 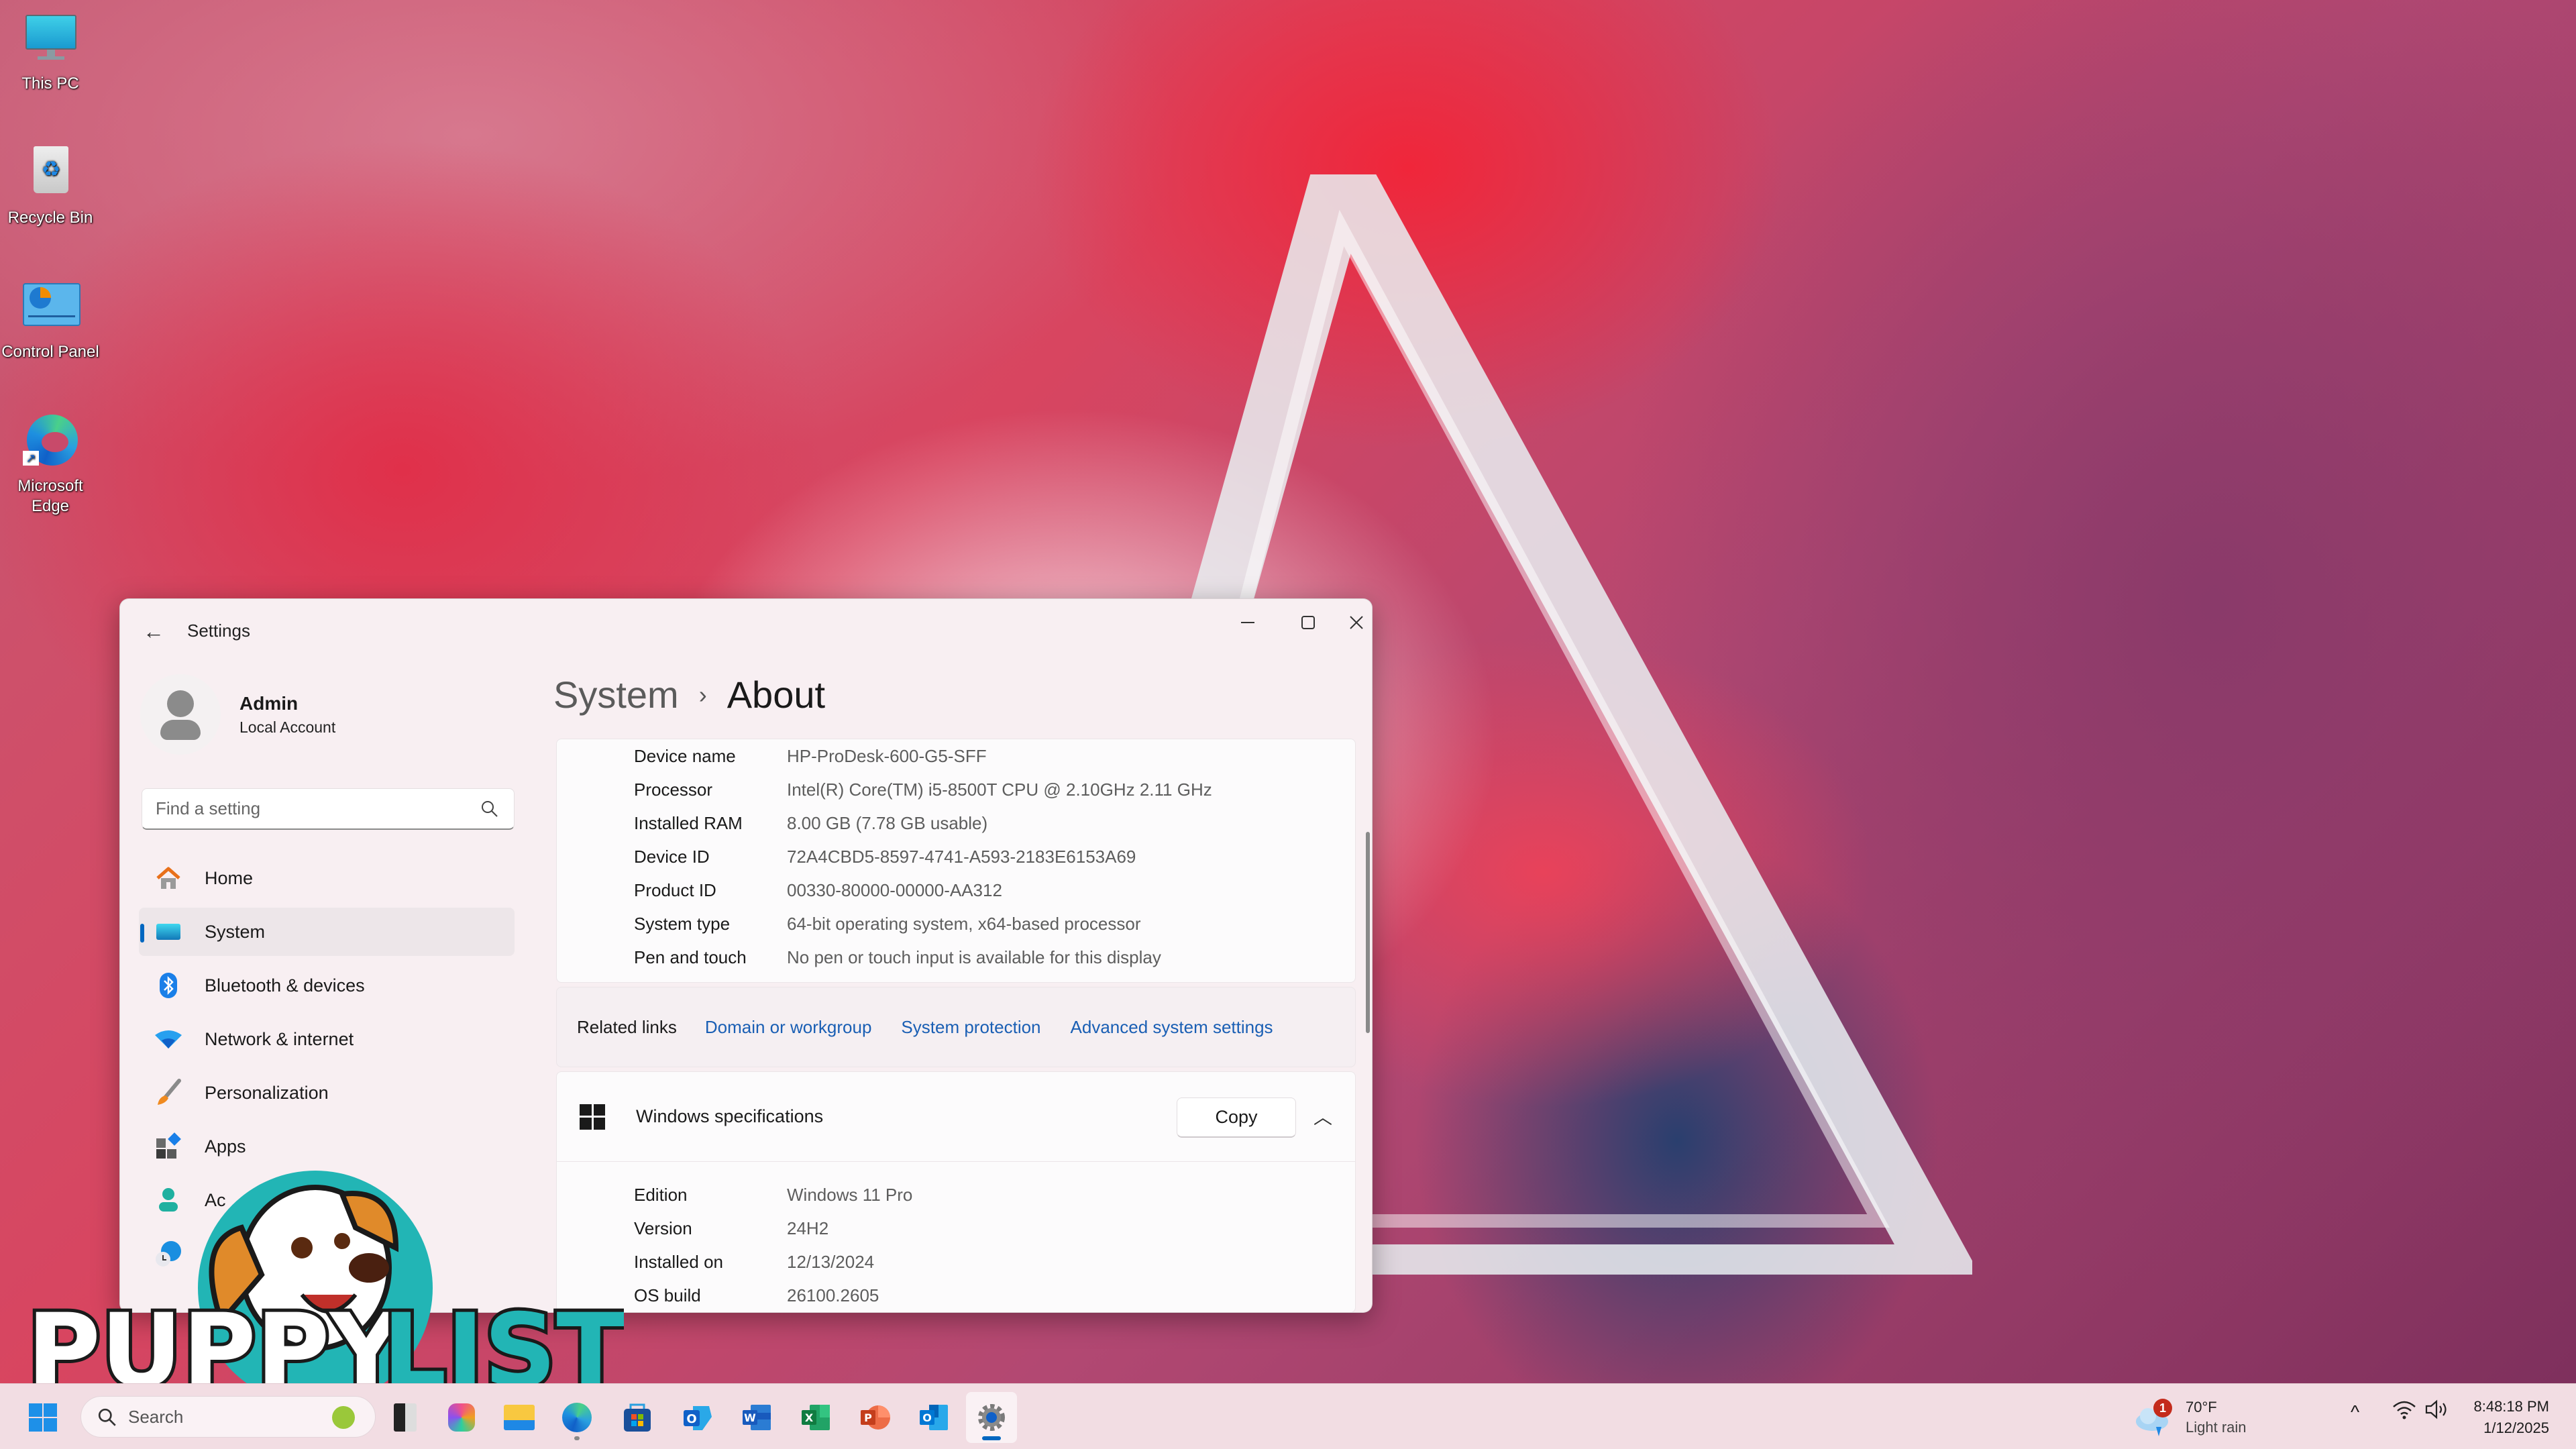 What do you see at coordinates (970, 1027) in the screenshot?
I see `link-system-protection: System protection` at bounding box center [970, 1027].